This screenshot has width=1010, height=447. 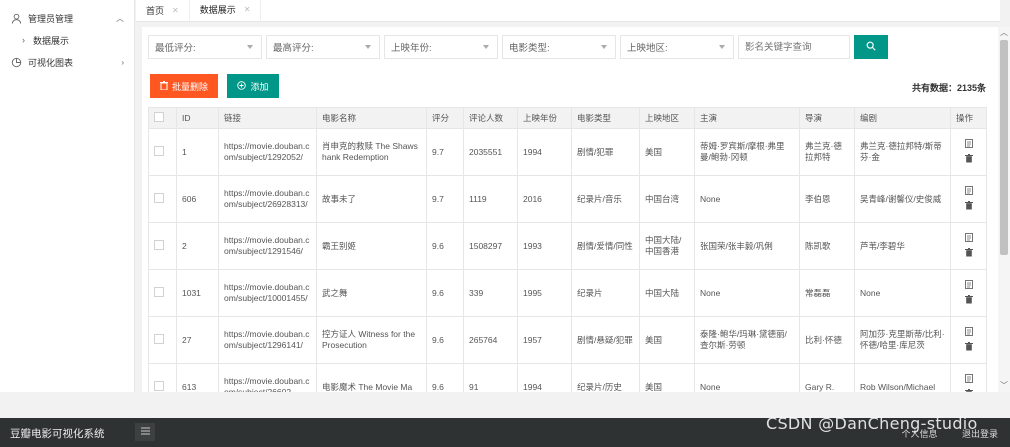 I want to click on batch-delete-button: 批量删除, so click(x=184, y=86).